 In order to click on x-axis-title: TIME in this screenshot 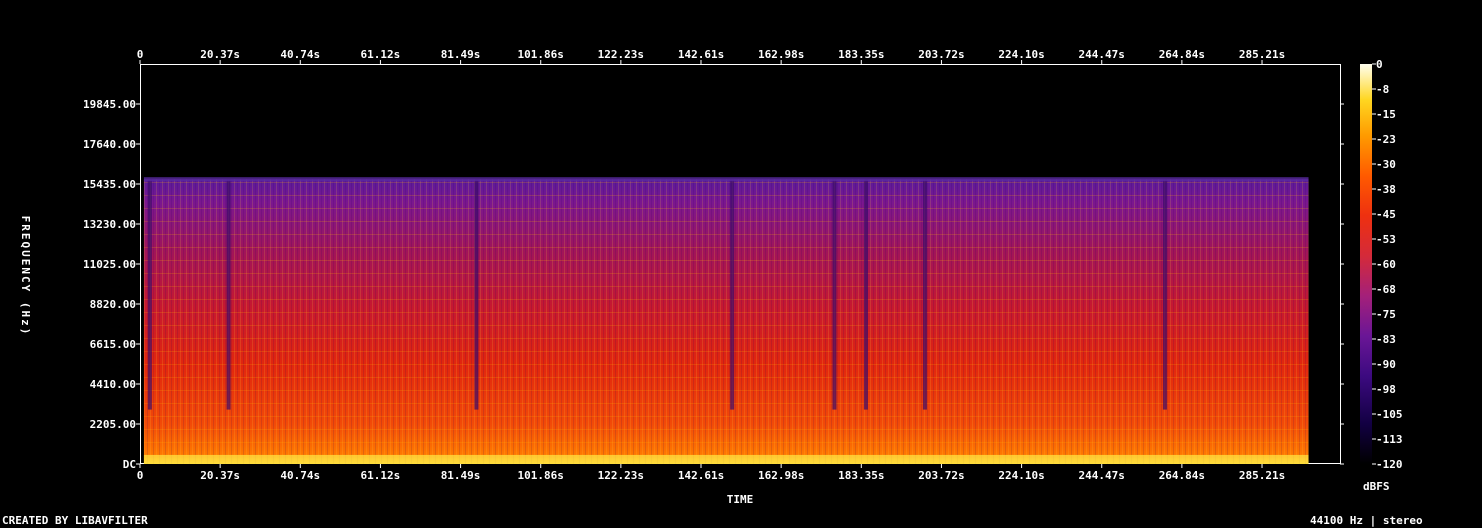, I will do `click(740, 499)`.